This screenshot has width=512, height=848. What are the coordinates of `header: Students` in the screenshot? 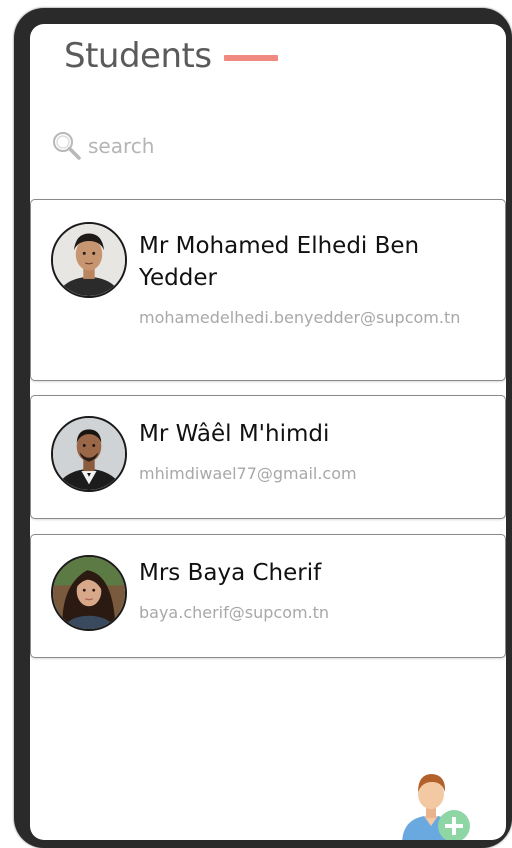 It's located at (171, 56).